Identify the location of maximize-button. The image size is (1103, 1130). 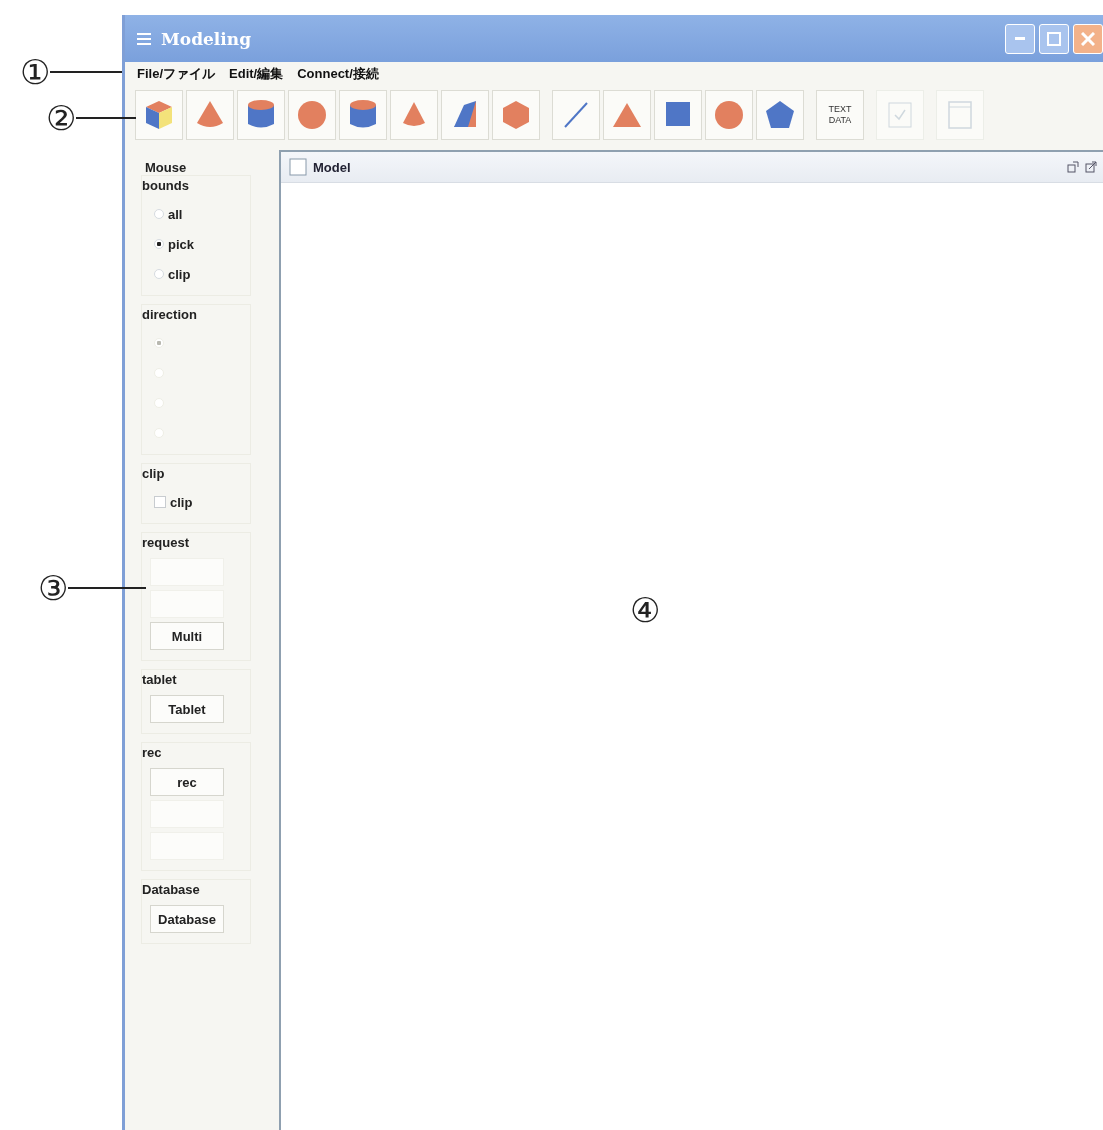
(1091, 167).